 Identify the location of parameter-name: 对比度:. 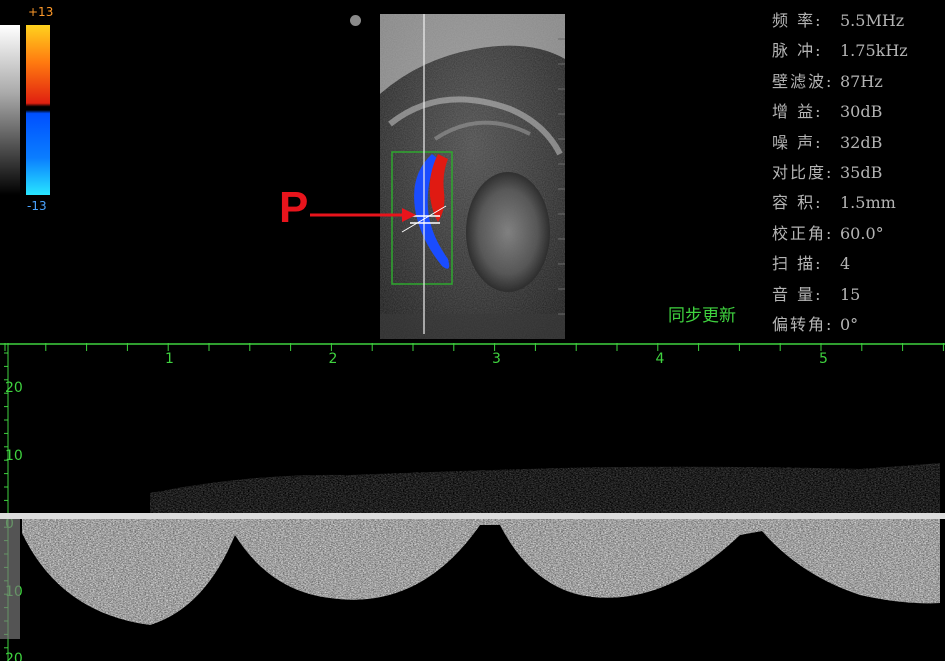
(803, 173).